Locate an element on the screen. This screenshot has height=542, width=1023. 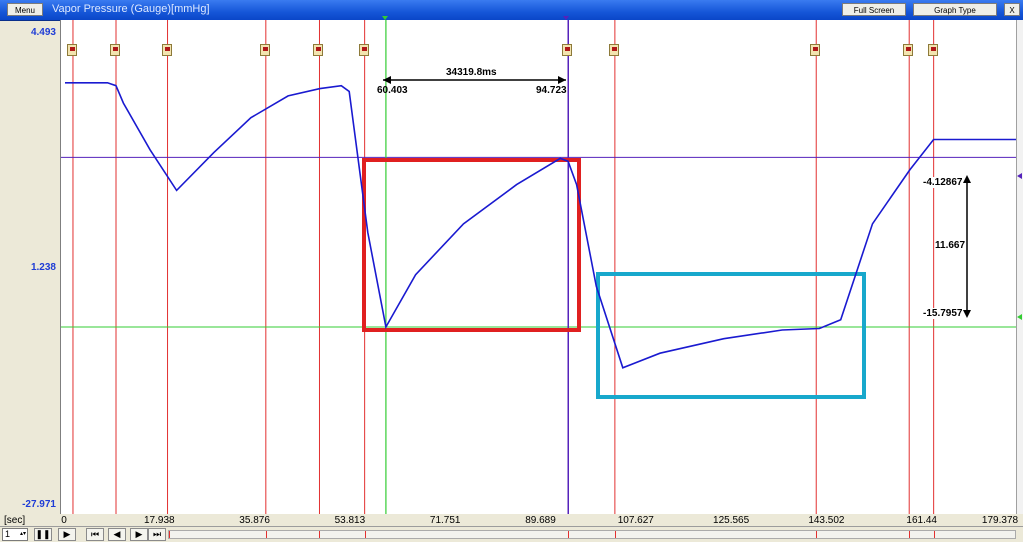
spinner-arrows-icon: ▴▾ is located at coordinates (23, 534).